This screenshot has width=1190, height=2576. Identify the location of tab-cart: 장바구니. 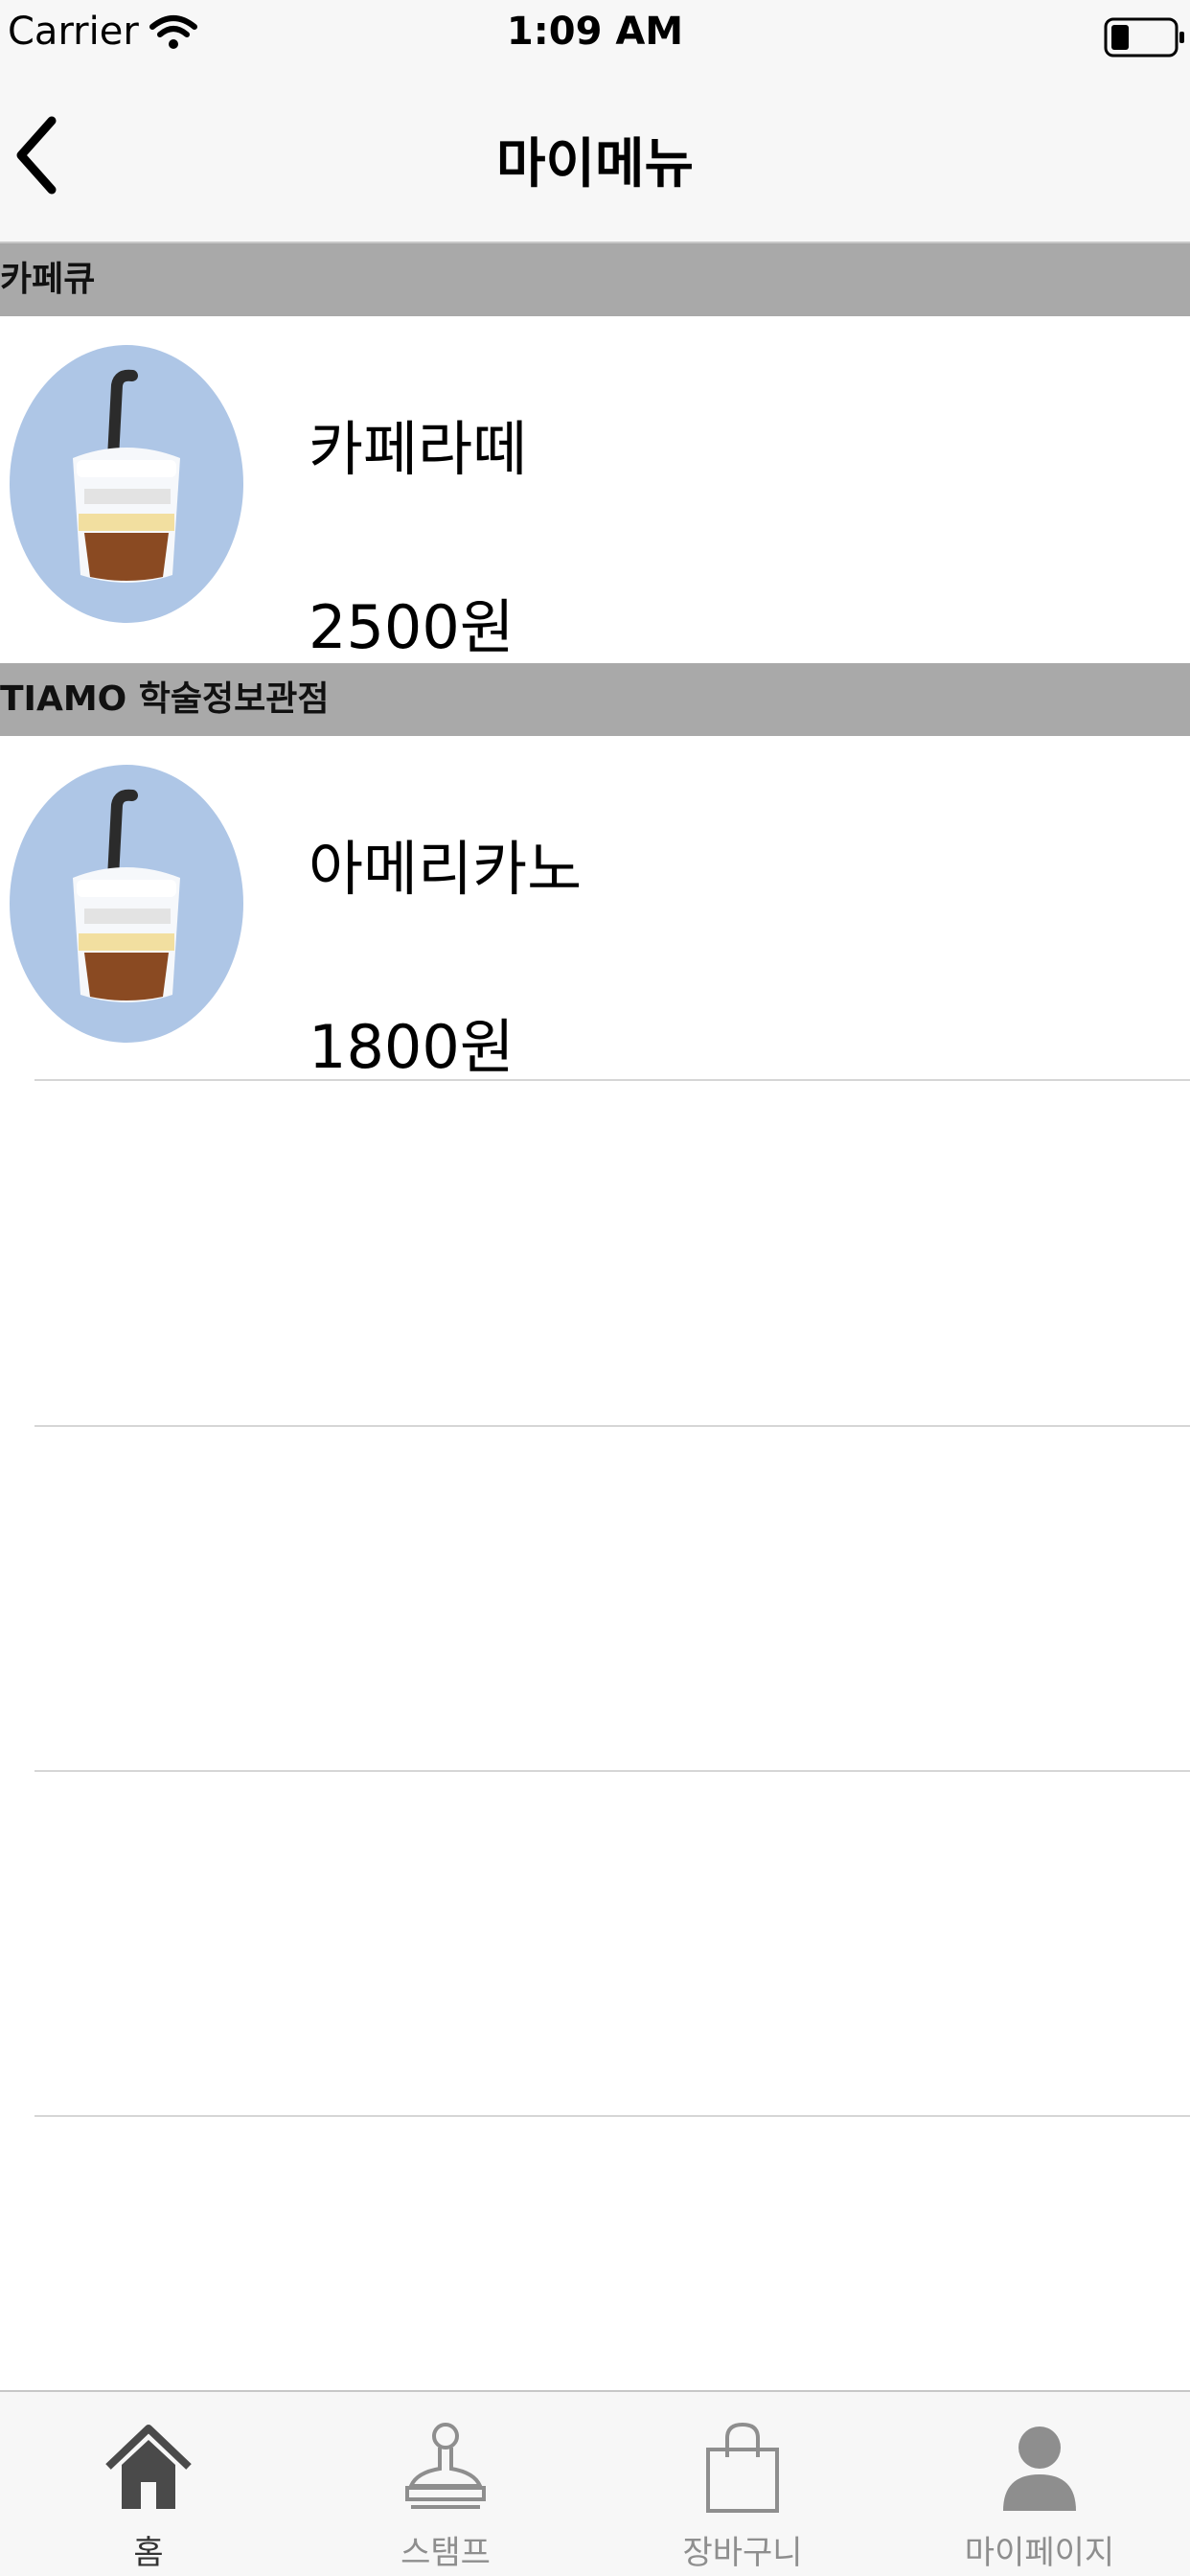
(743, 2484).